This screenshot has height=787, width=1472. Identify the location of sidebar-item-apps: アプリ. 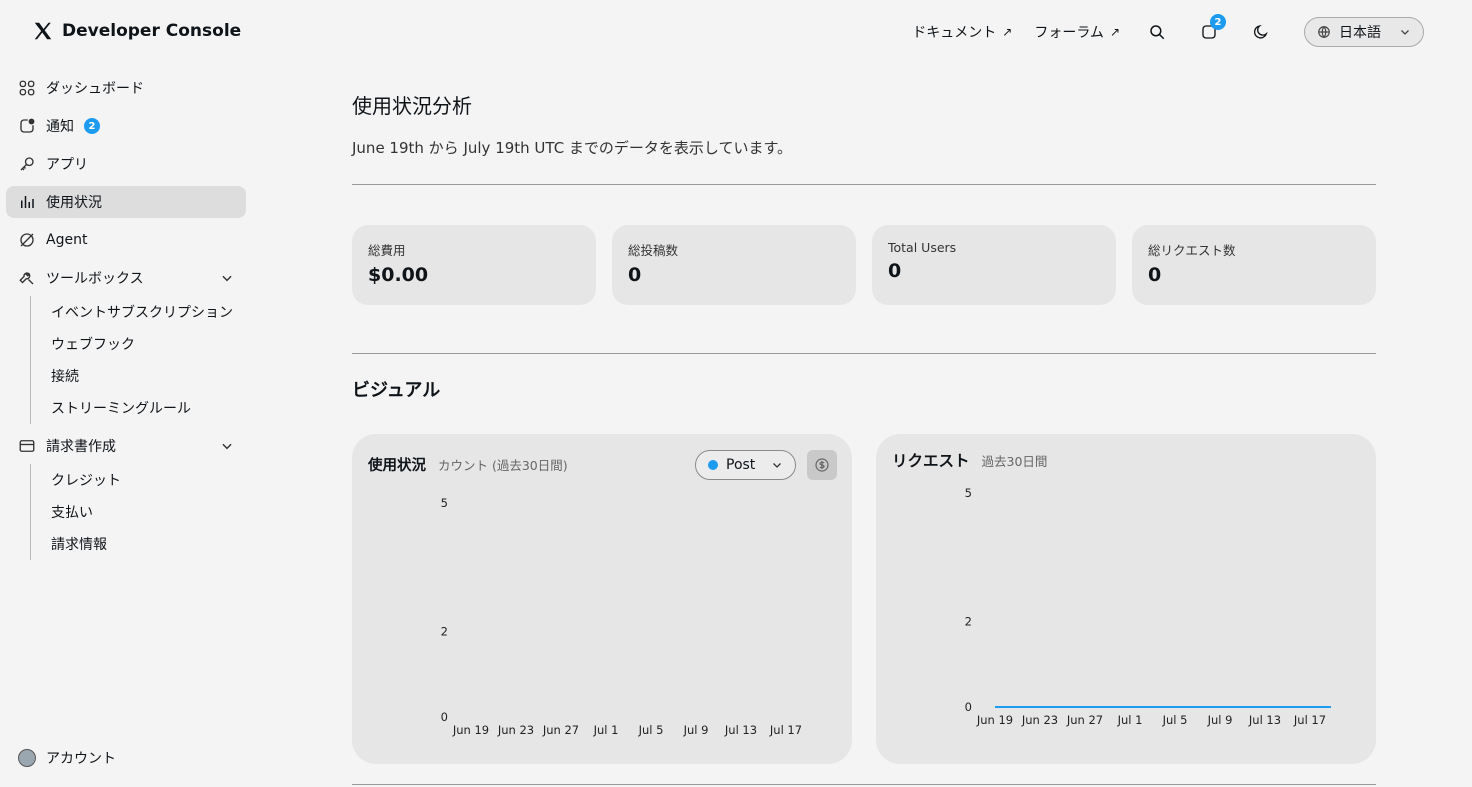
(126, 164).